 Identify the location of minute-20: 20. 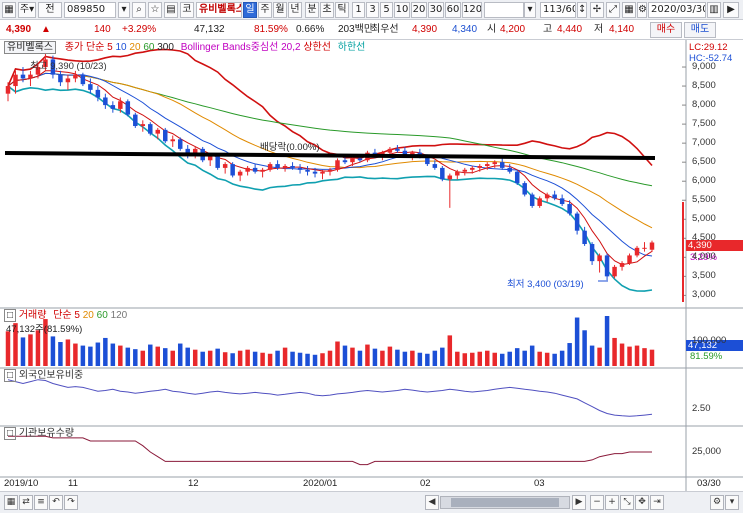
(419, 10).